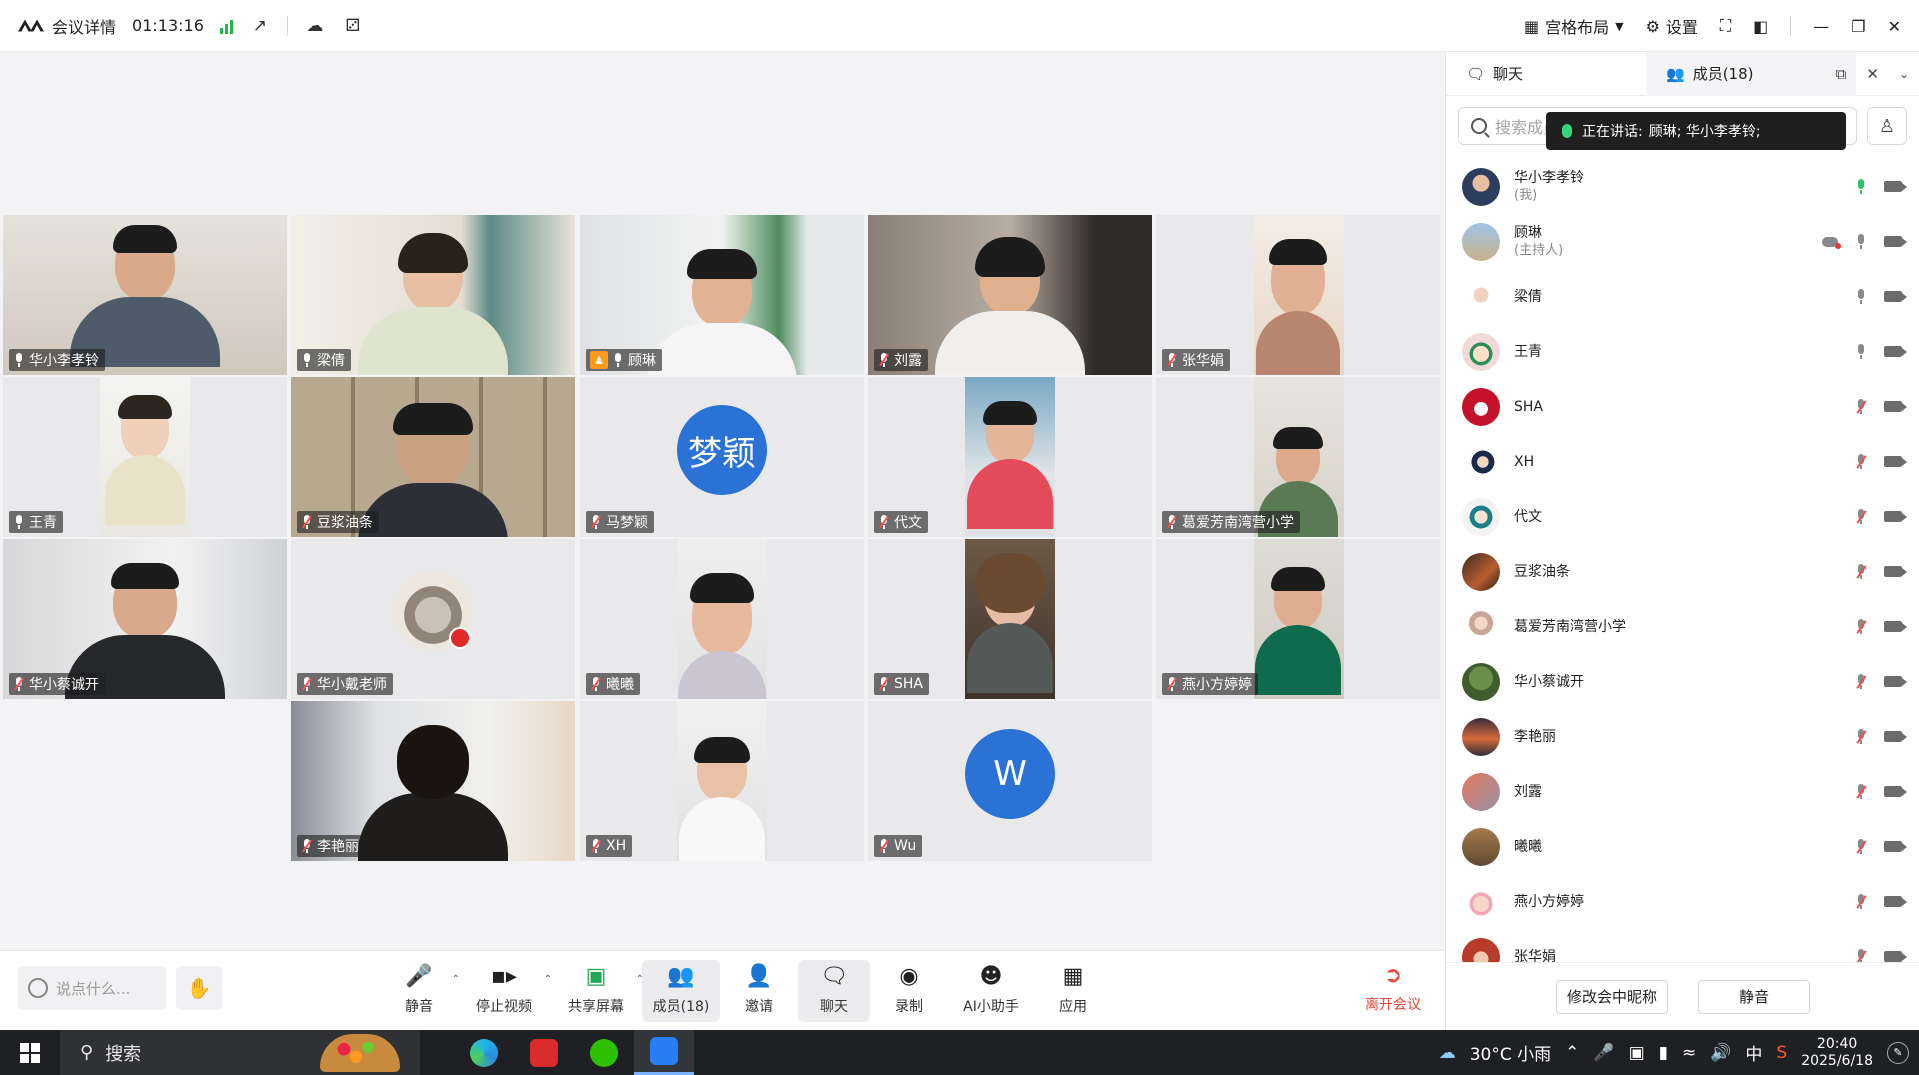 The height and width of the screenshot is (1075, 1919). Describe the element at coordinates (722, 781) in the screenshot. I see `video-tile: XH` at that location.